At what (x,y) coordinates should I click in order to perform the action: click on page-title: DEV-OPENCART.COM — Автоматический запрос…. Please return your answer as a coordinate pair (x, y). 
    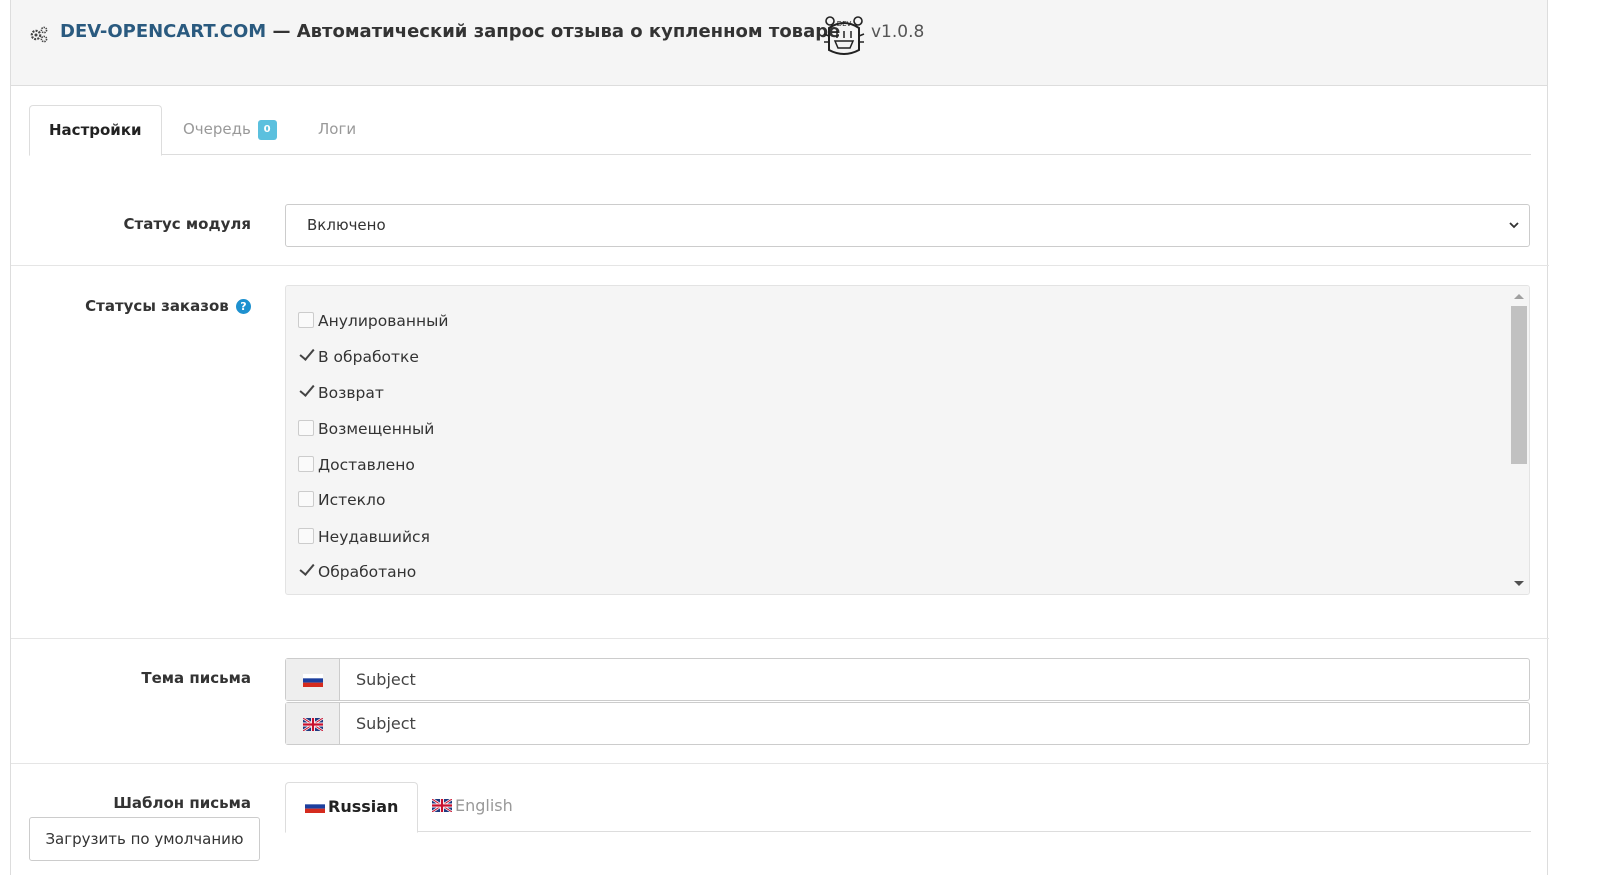
    Looking at the image, I should click on (450, 31).